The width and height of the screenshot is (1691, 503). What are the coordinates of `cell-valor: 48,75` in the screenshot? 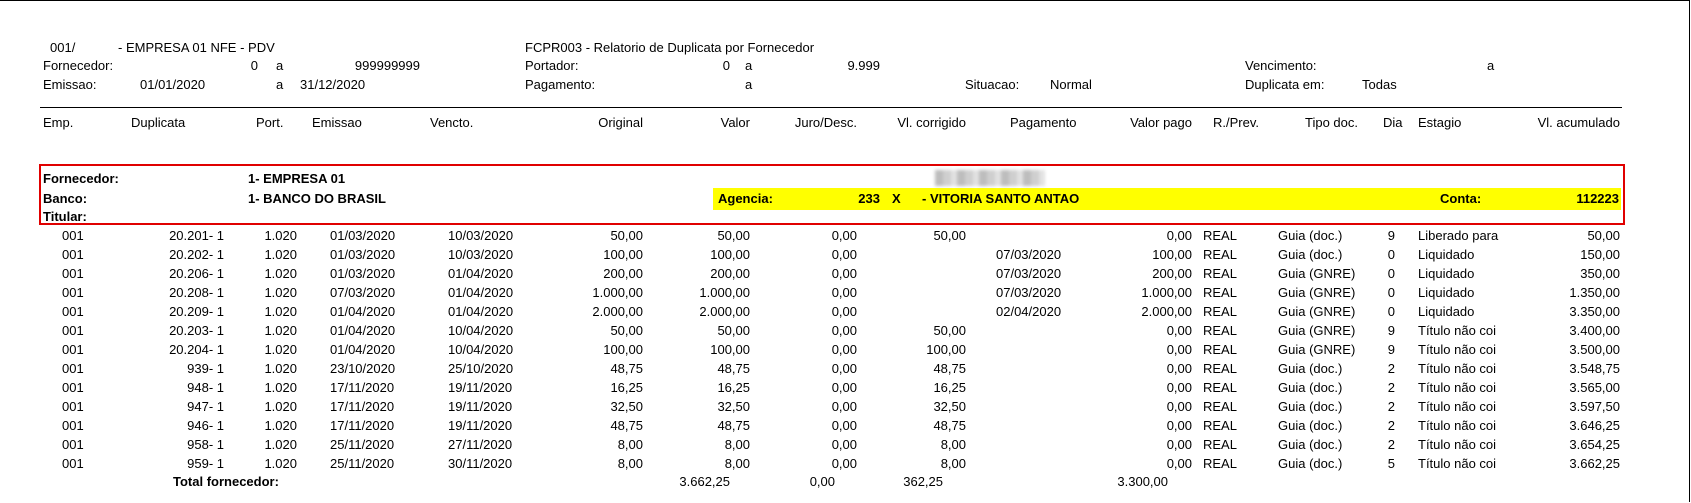 It's located at (733, 368).